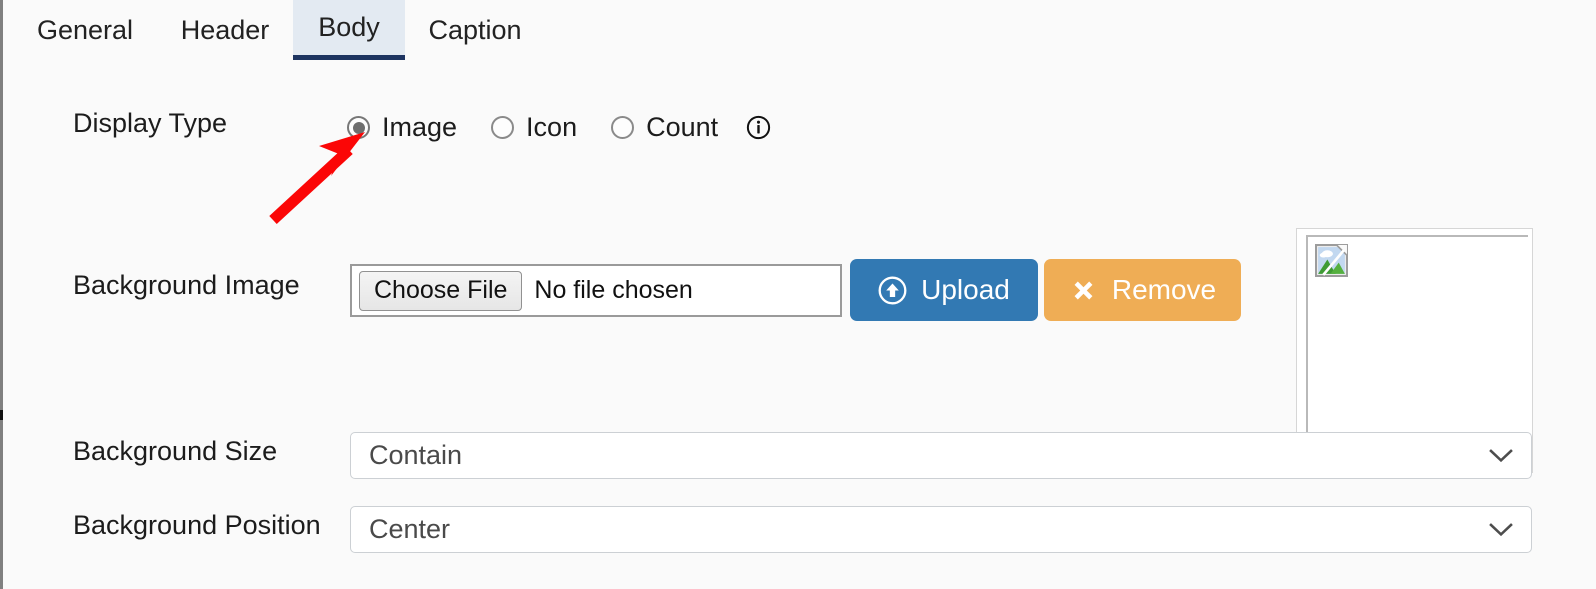  Describe the element at coordinates (941, 529) in the screenshot. I see `background-position-select: Center` at that location.